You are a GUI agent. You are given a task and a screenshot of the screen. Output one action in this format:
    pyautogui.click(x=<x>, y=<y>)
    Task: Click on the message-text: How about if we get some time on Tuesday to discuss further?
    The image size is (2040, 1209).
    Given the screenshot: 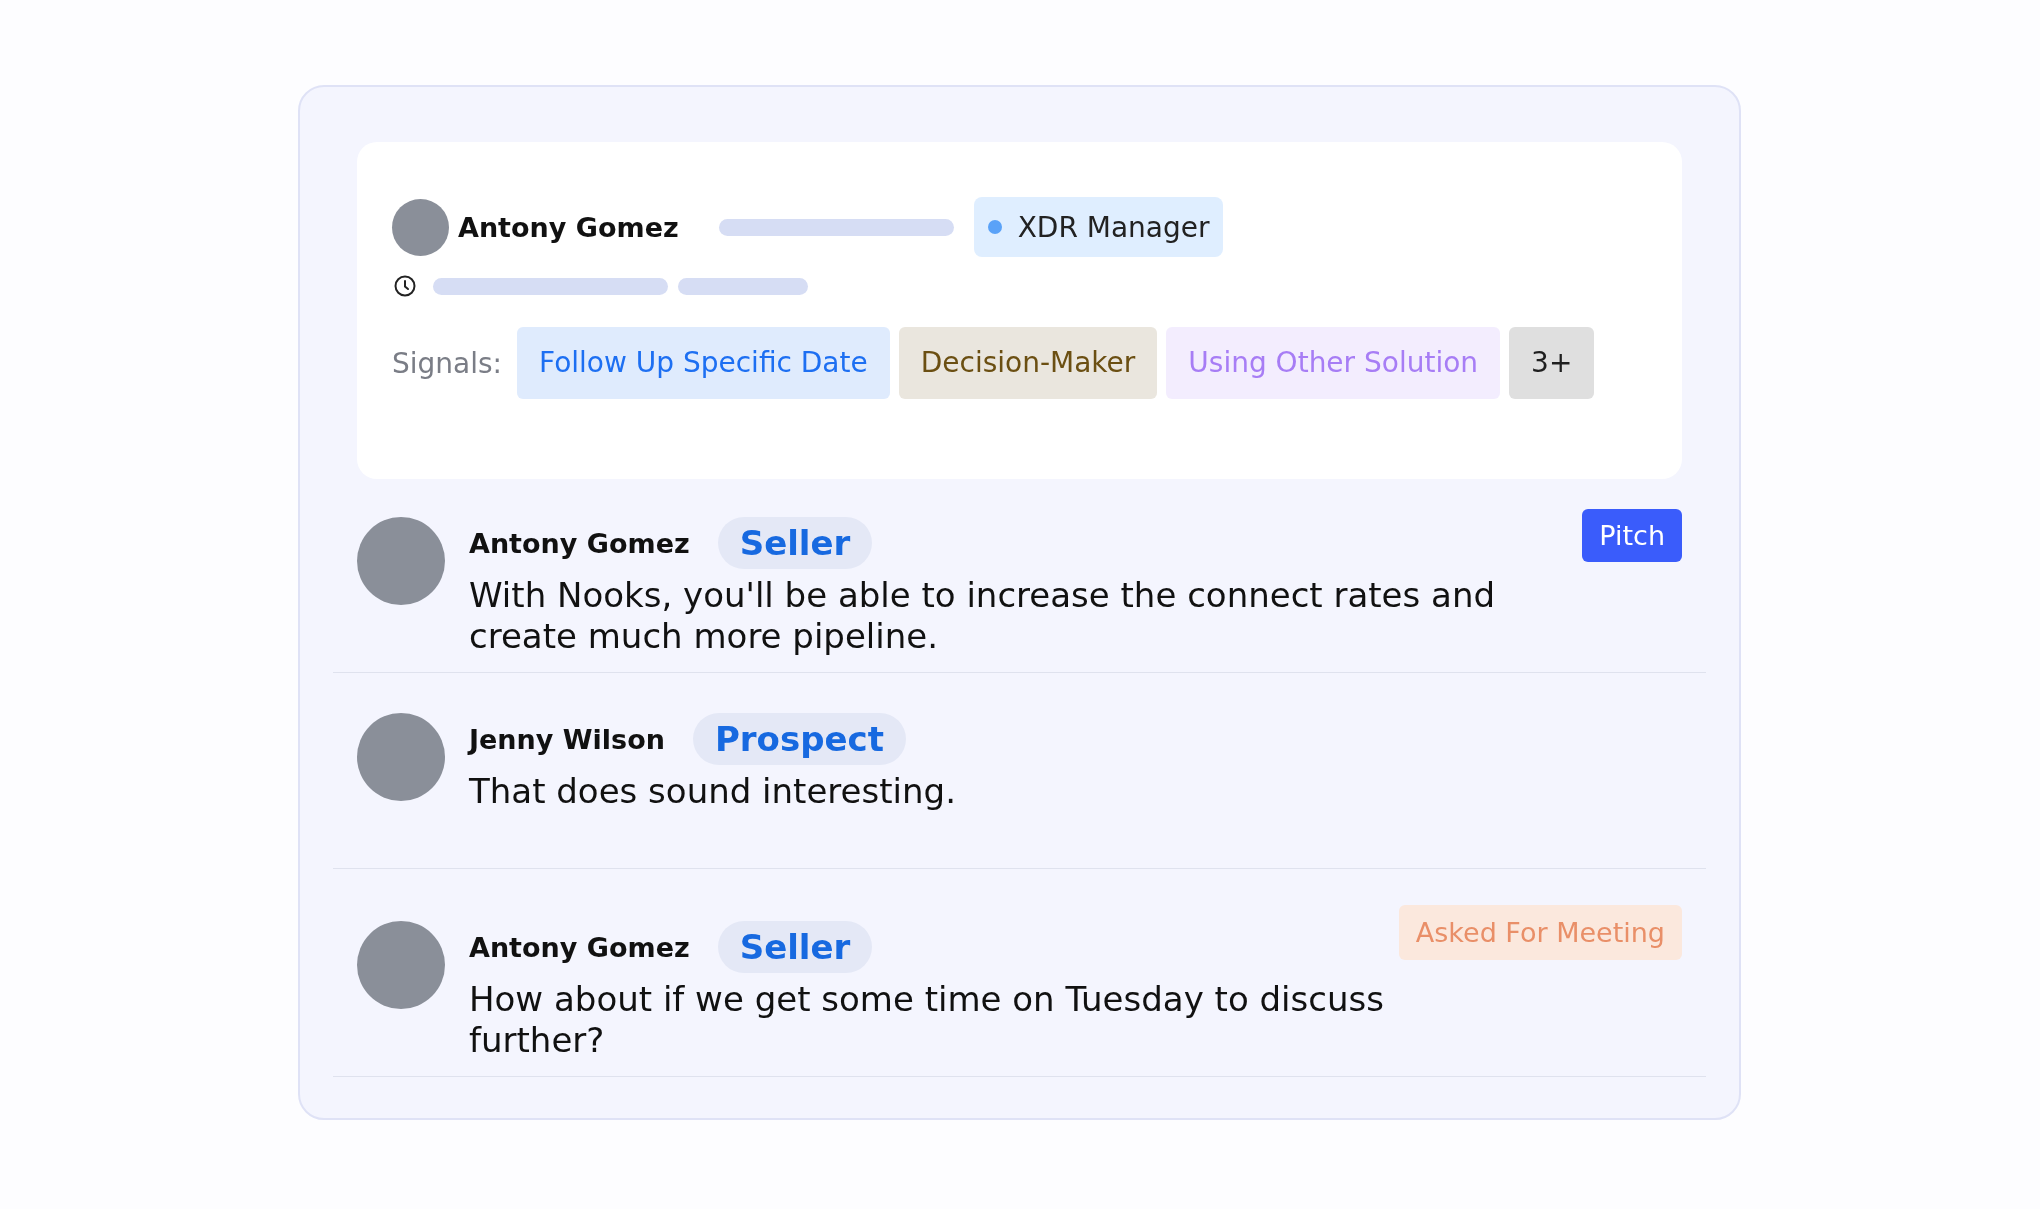 What is the action you would take?
    pyautogui.click(x=927, y=1020)
    